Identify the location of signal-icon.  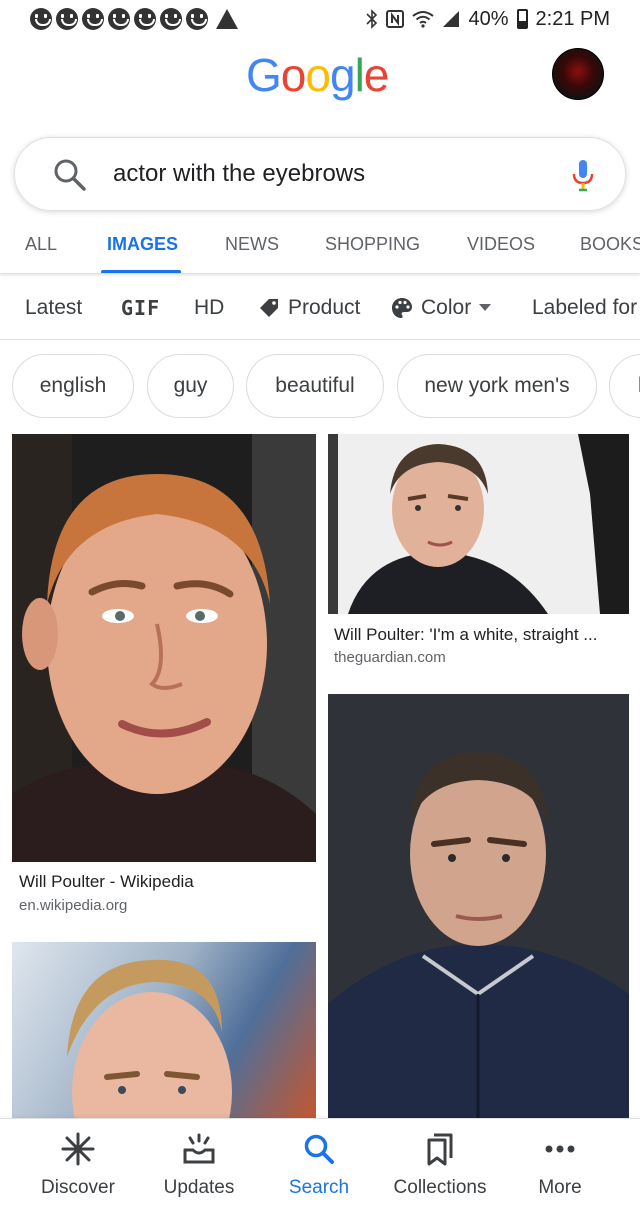
(451, 19).